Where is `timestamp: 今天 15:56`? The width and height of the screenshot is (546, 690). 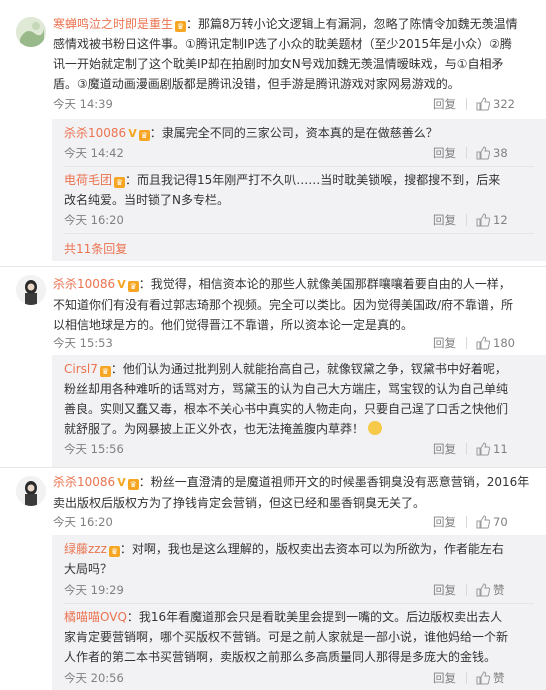 timestamp: 今天 15:56 is located at coordinates (94, 449).